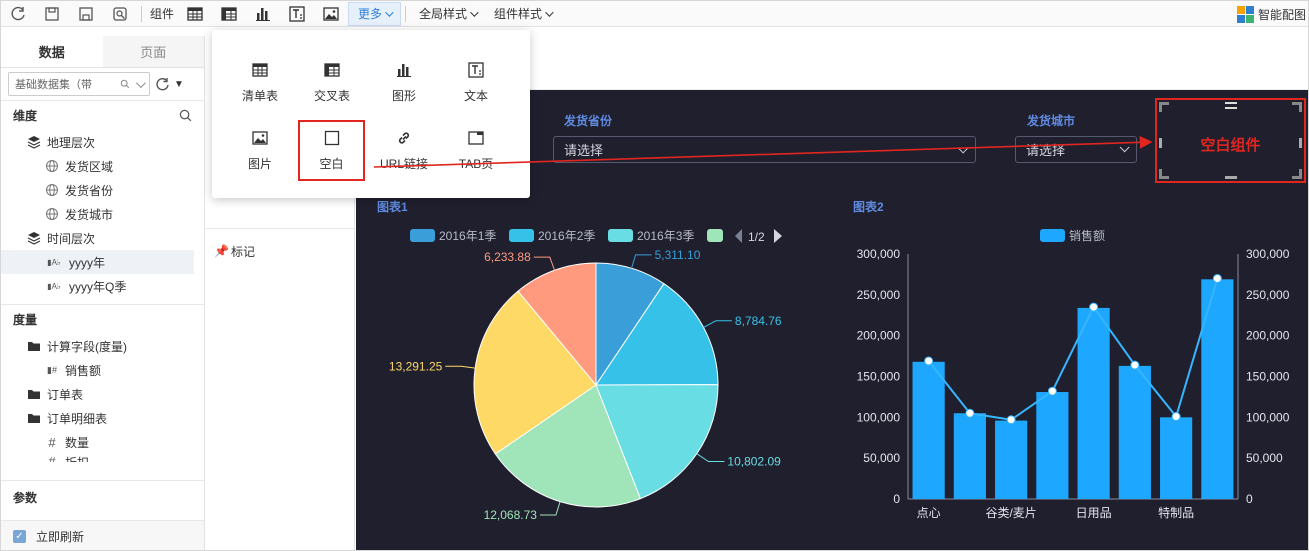 The image size is (1309, 551). Describe the element at coordinates (404, 70) in the screenshot. I see `chart-icon` at that location.